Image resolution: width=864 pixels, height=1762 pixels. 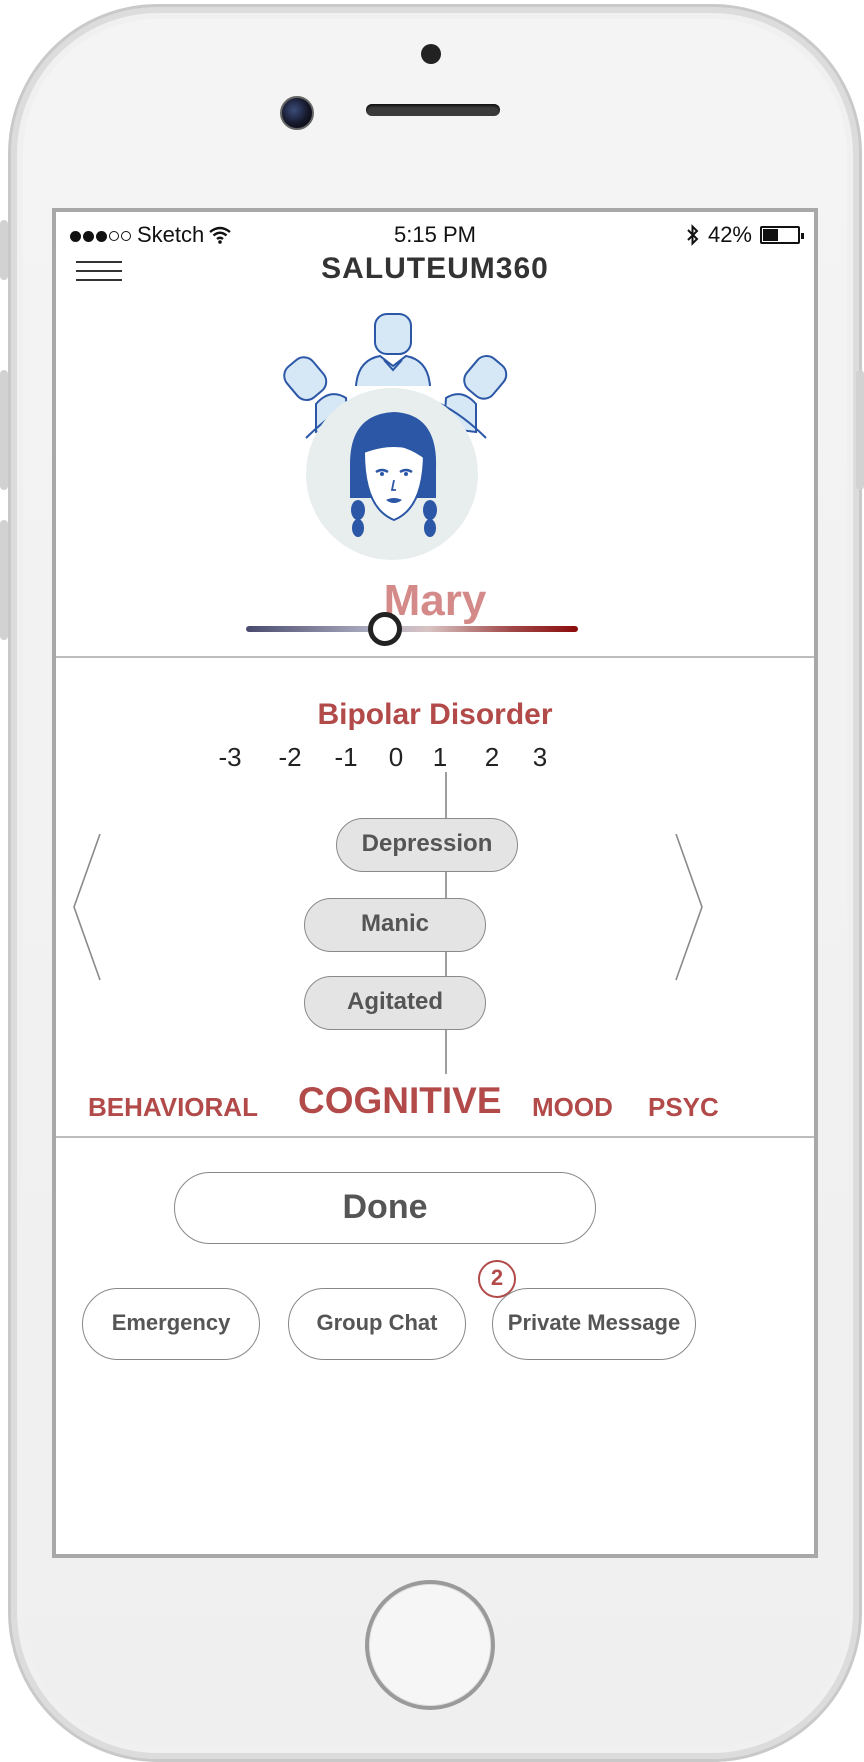 I want to click on status-right: 42%, so click(x=745, y=235).